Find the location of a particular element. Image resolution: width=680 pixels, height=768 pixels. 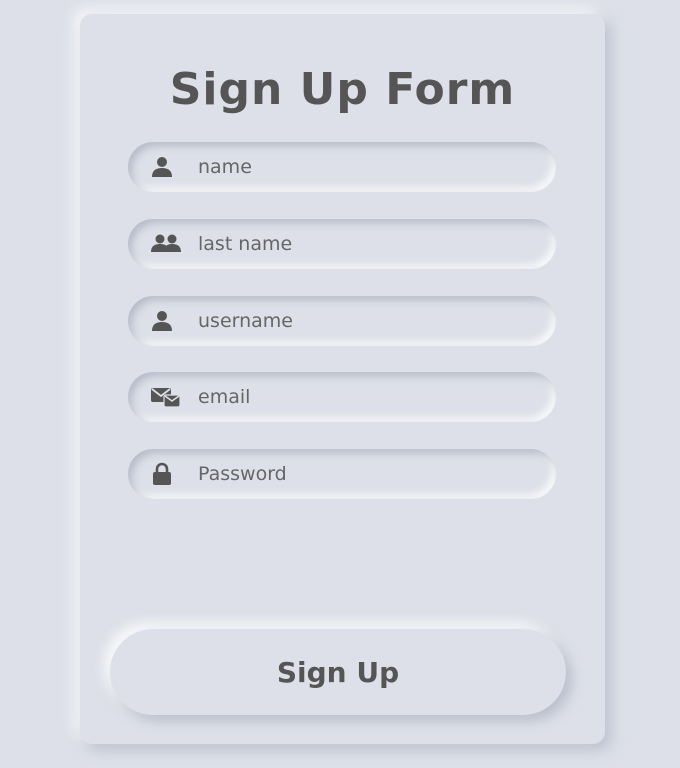

username-input is located at coordinates (368, 321).